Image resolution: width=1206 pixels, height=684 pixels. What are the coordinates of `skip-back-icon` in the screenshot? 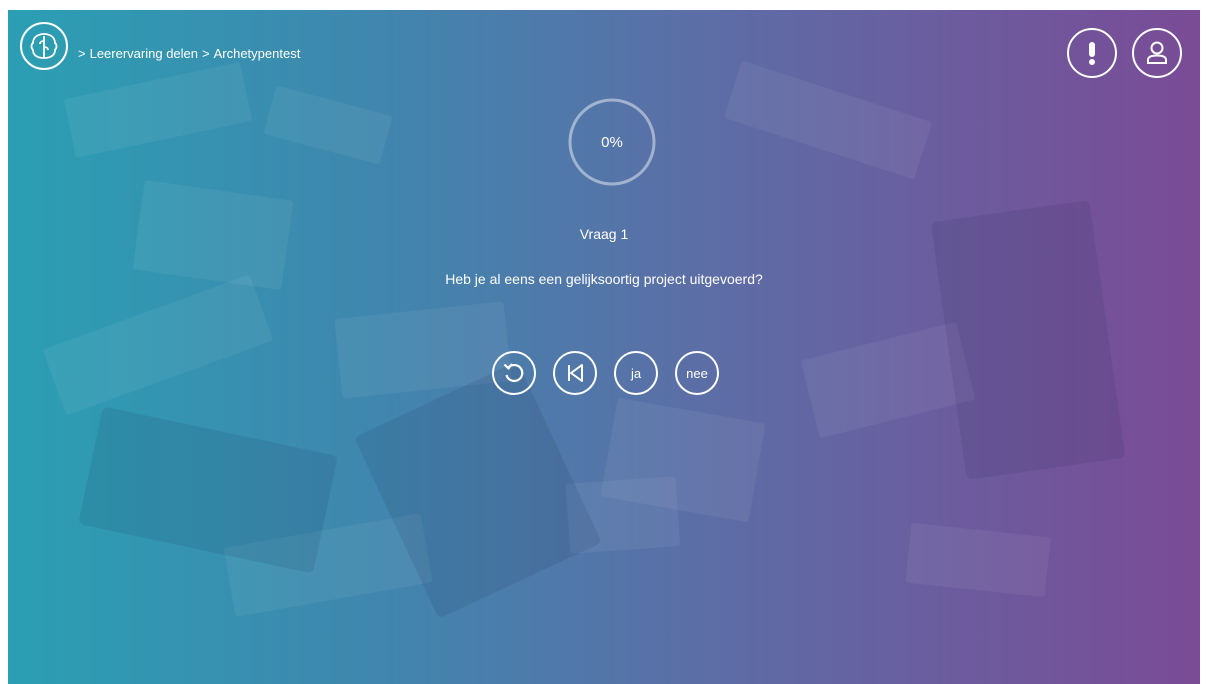 It's located at (575, 373).